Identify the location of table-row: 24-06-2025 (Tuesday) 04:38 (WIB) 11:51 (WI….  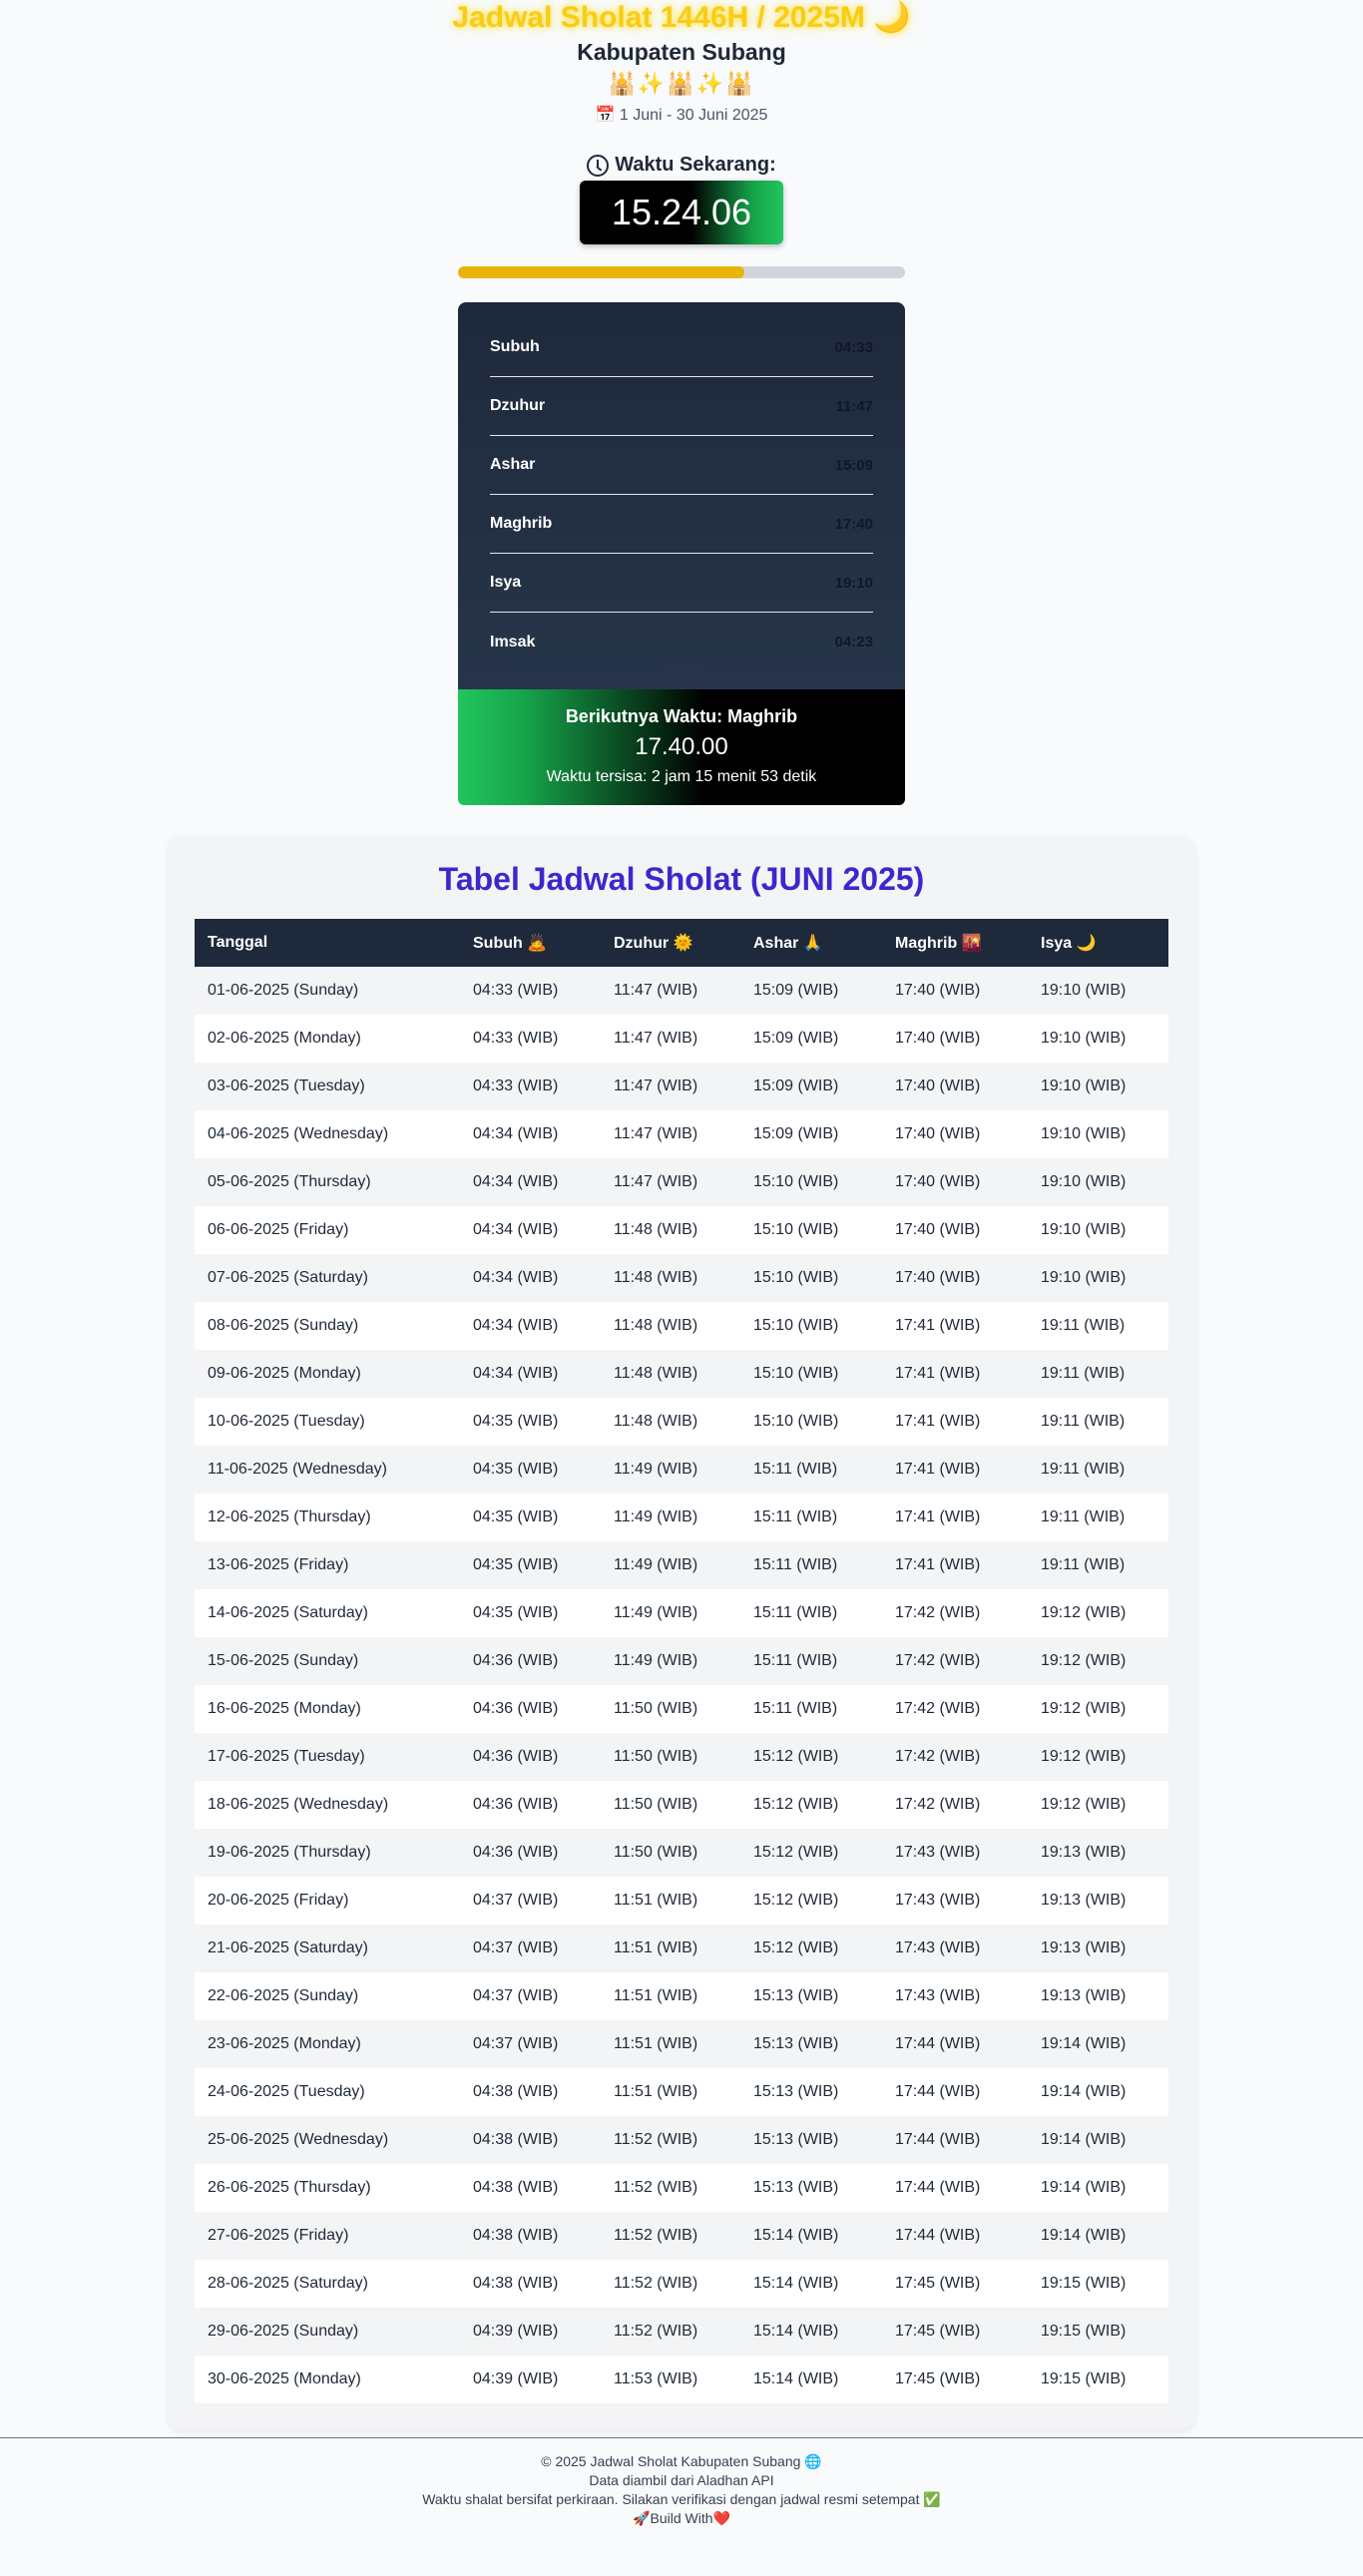
(682, 2092).